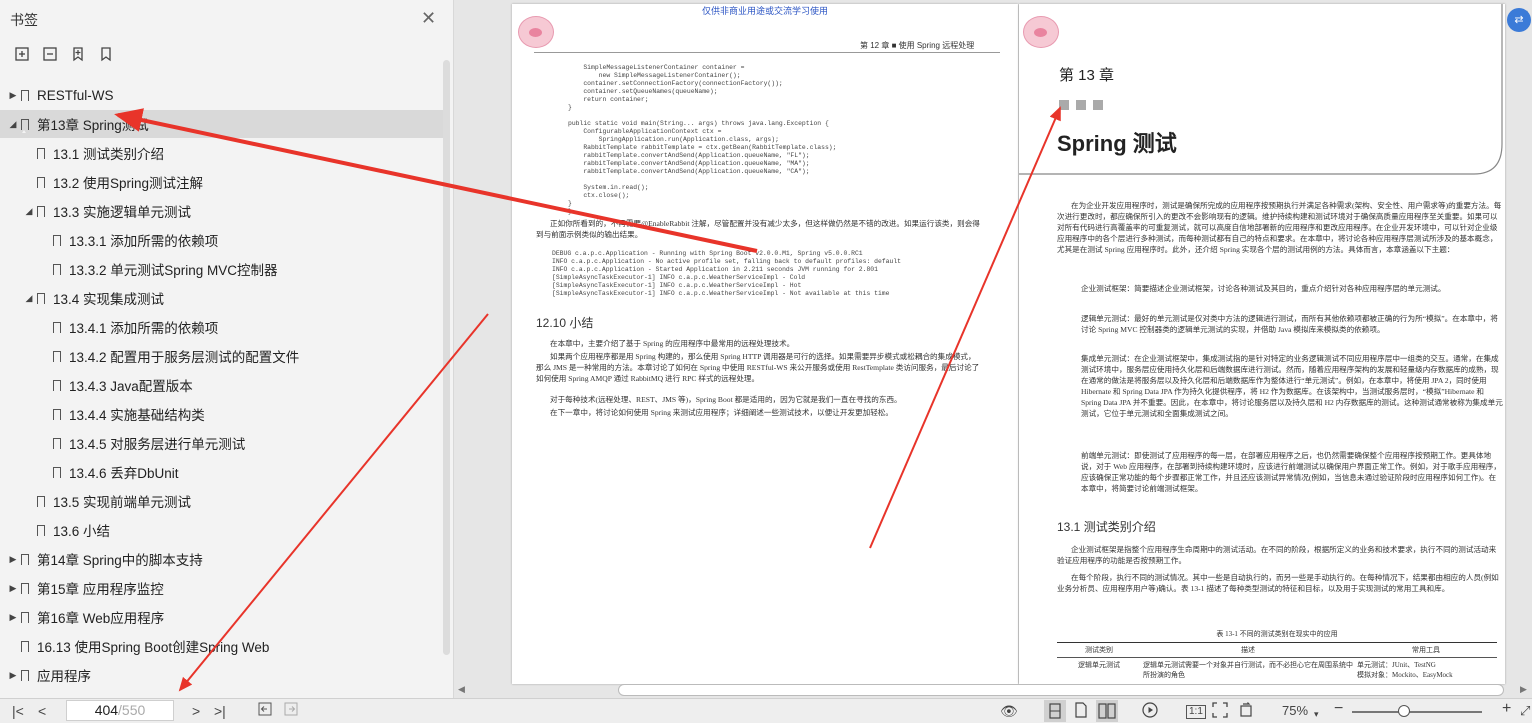 This screenshot has height=723, width=1532. Describe the element at coordinates (122, 212) in the screenshot. I see `bookmark-label: 13.3 实施逻辑单元测试` at that location.